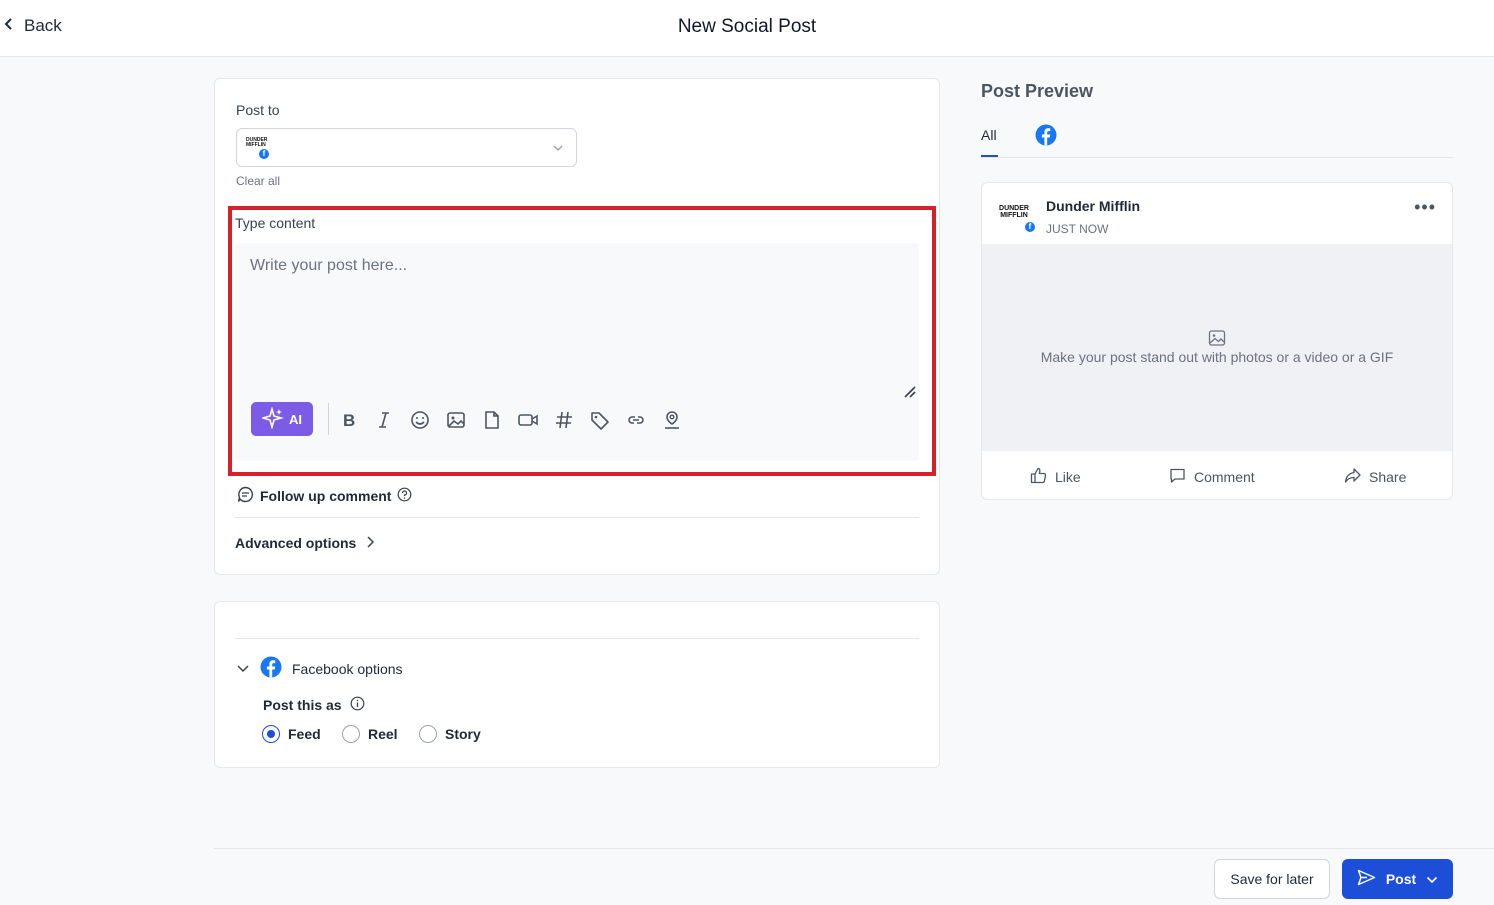 The image size is (1494, 905). What do you see at coordinates (404, 496) in the screenshot?
I see `help-icon` at bounding box center [404, 496].